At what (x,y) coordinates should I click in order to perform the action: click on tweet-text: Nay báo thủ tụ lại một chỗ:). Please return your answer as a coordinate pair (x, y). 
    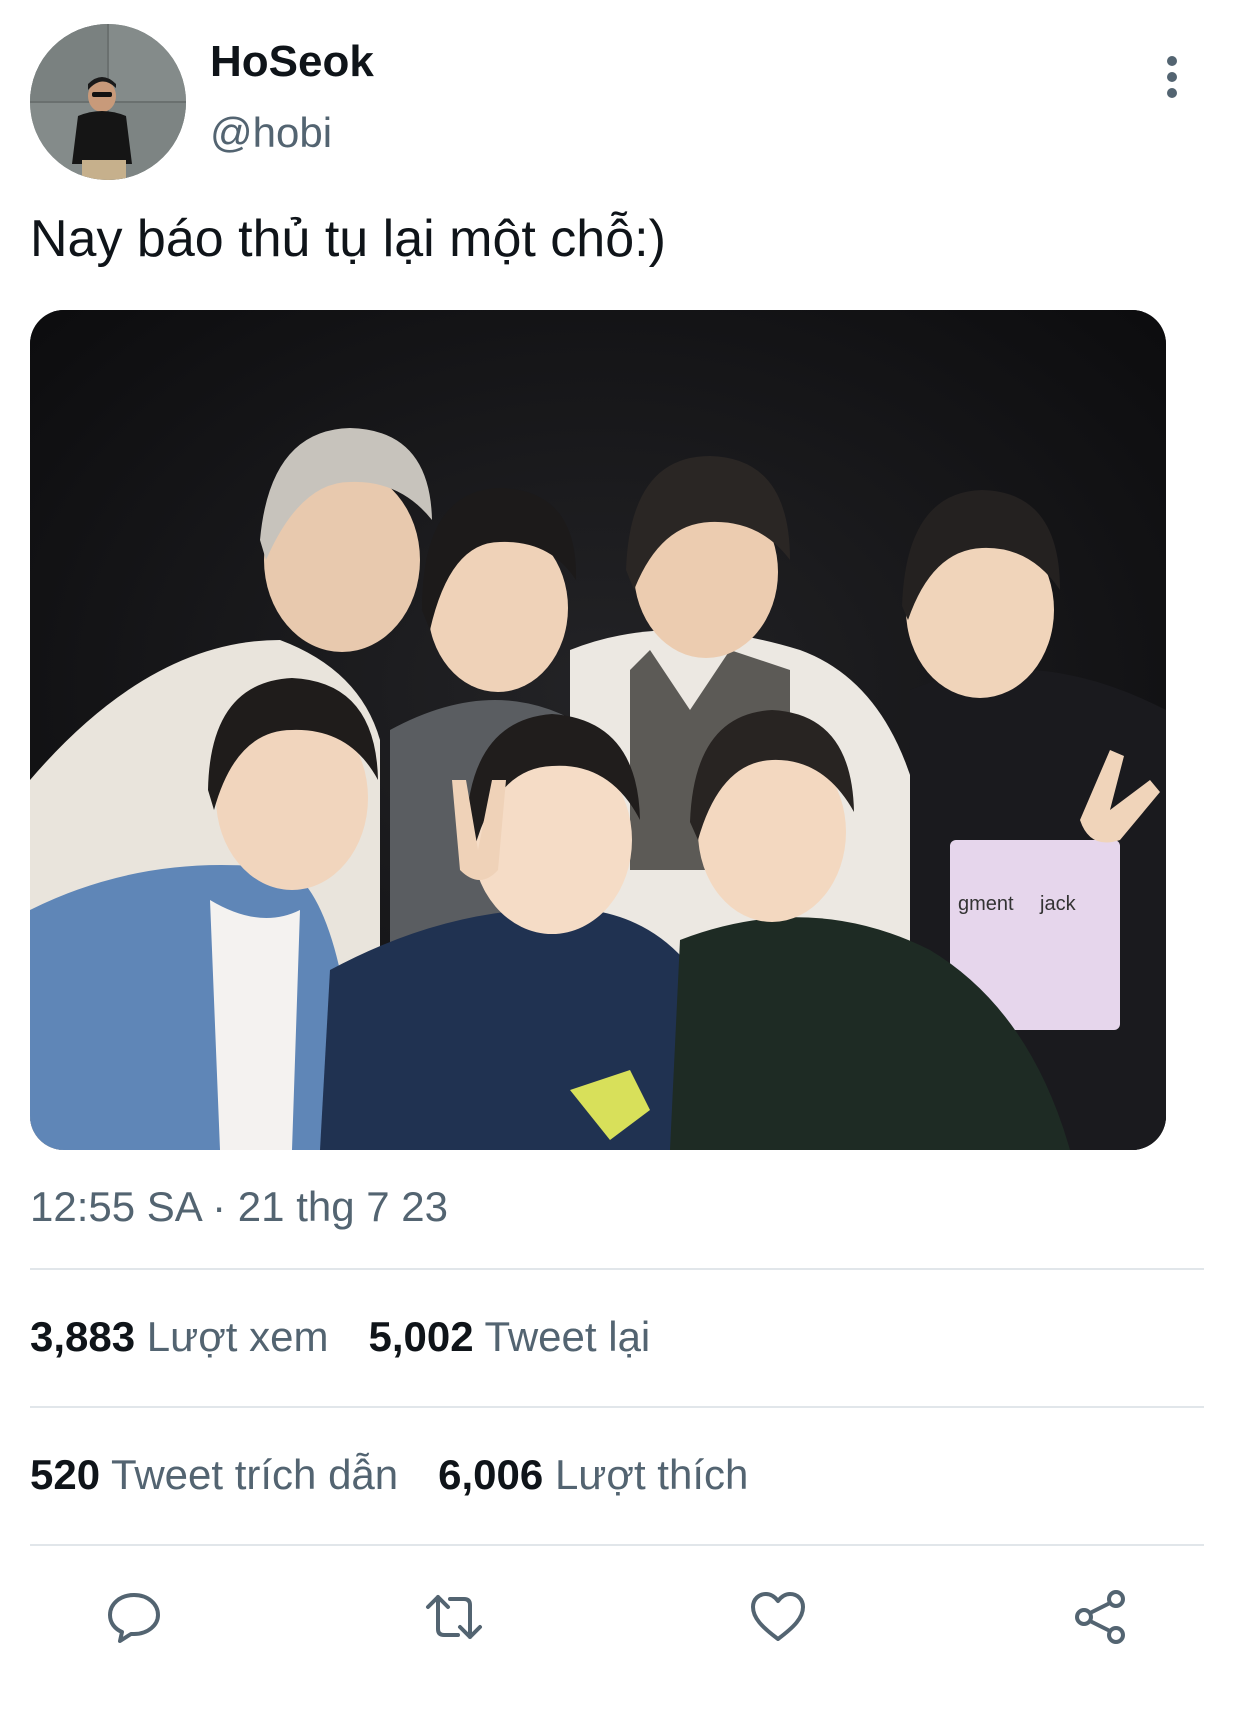
    Looking at the image, I should click on (348, 239).